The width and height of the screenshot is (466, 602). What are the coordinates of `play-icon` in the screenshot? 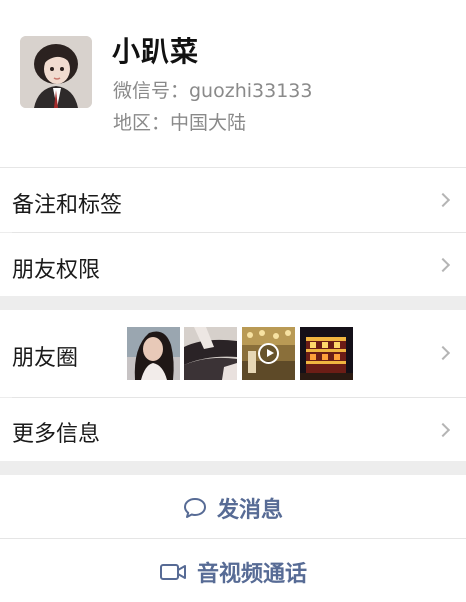 It's located at (268, 353).